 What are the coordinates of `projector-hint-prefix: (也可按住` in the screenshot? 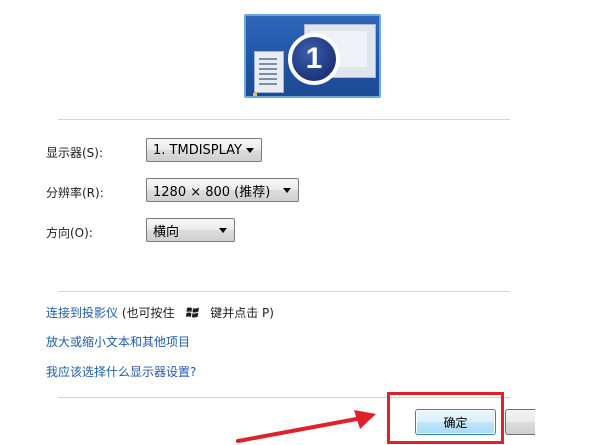 It's located at (148, 313).